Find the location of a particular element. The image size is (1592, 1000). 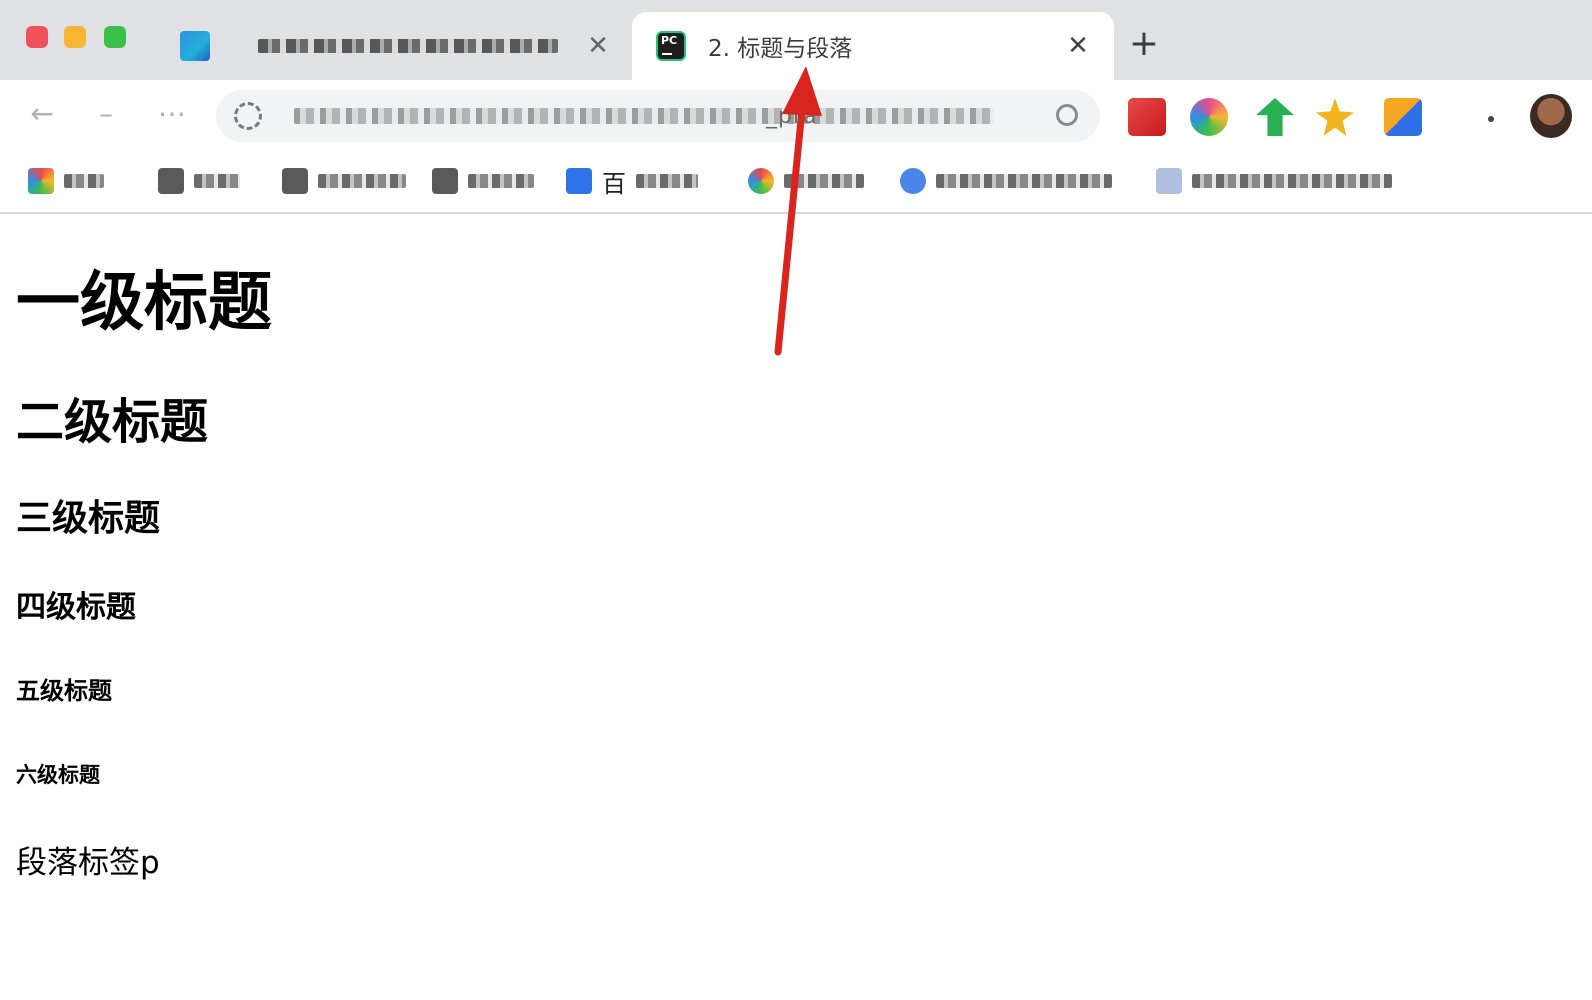

tab-inactive: ✕ is located at coordinates (390, 46).